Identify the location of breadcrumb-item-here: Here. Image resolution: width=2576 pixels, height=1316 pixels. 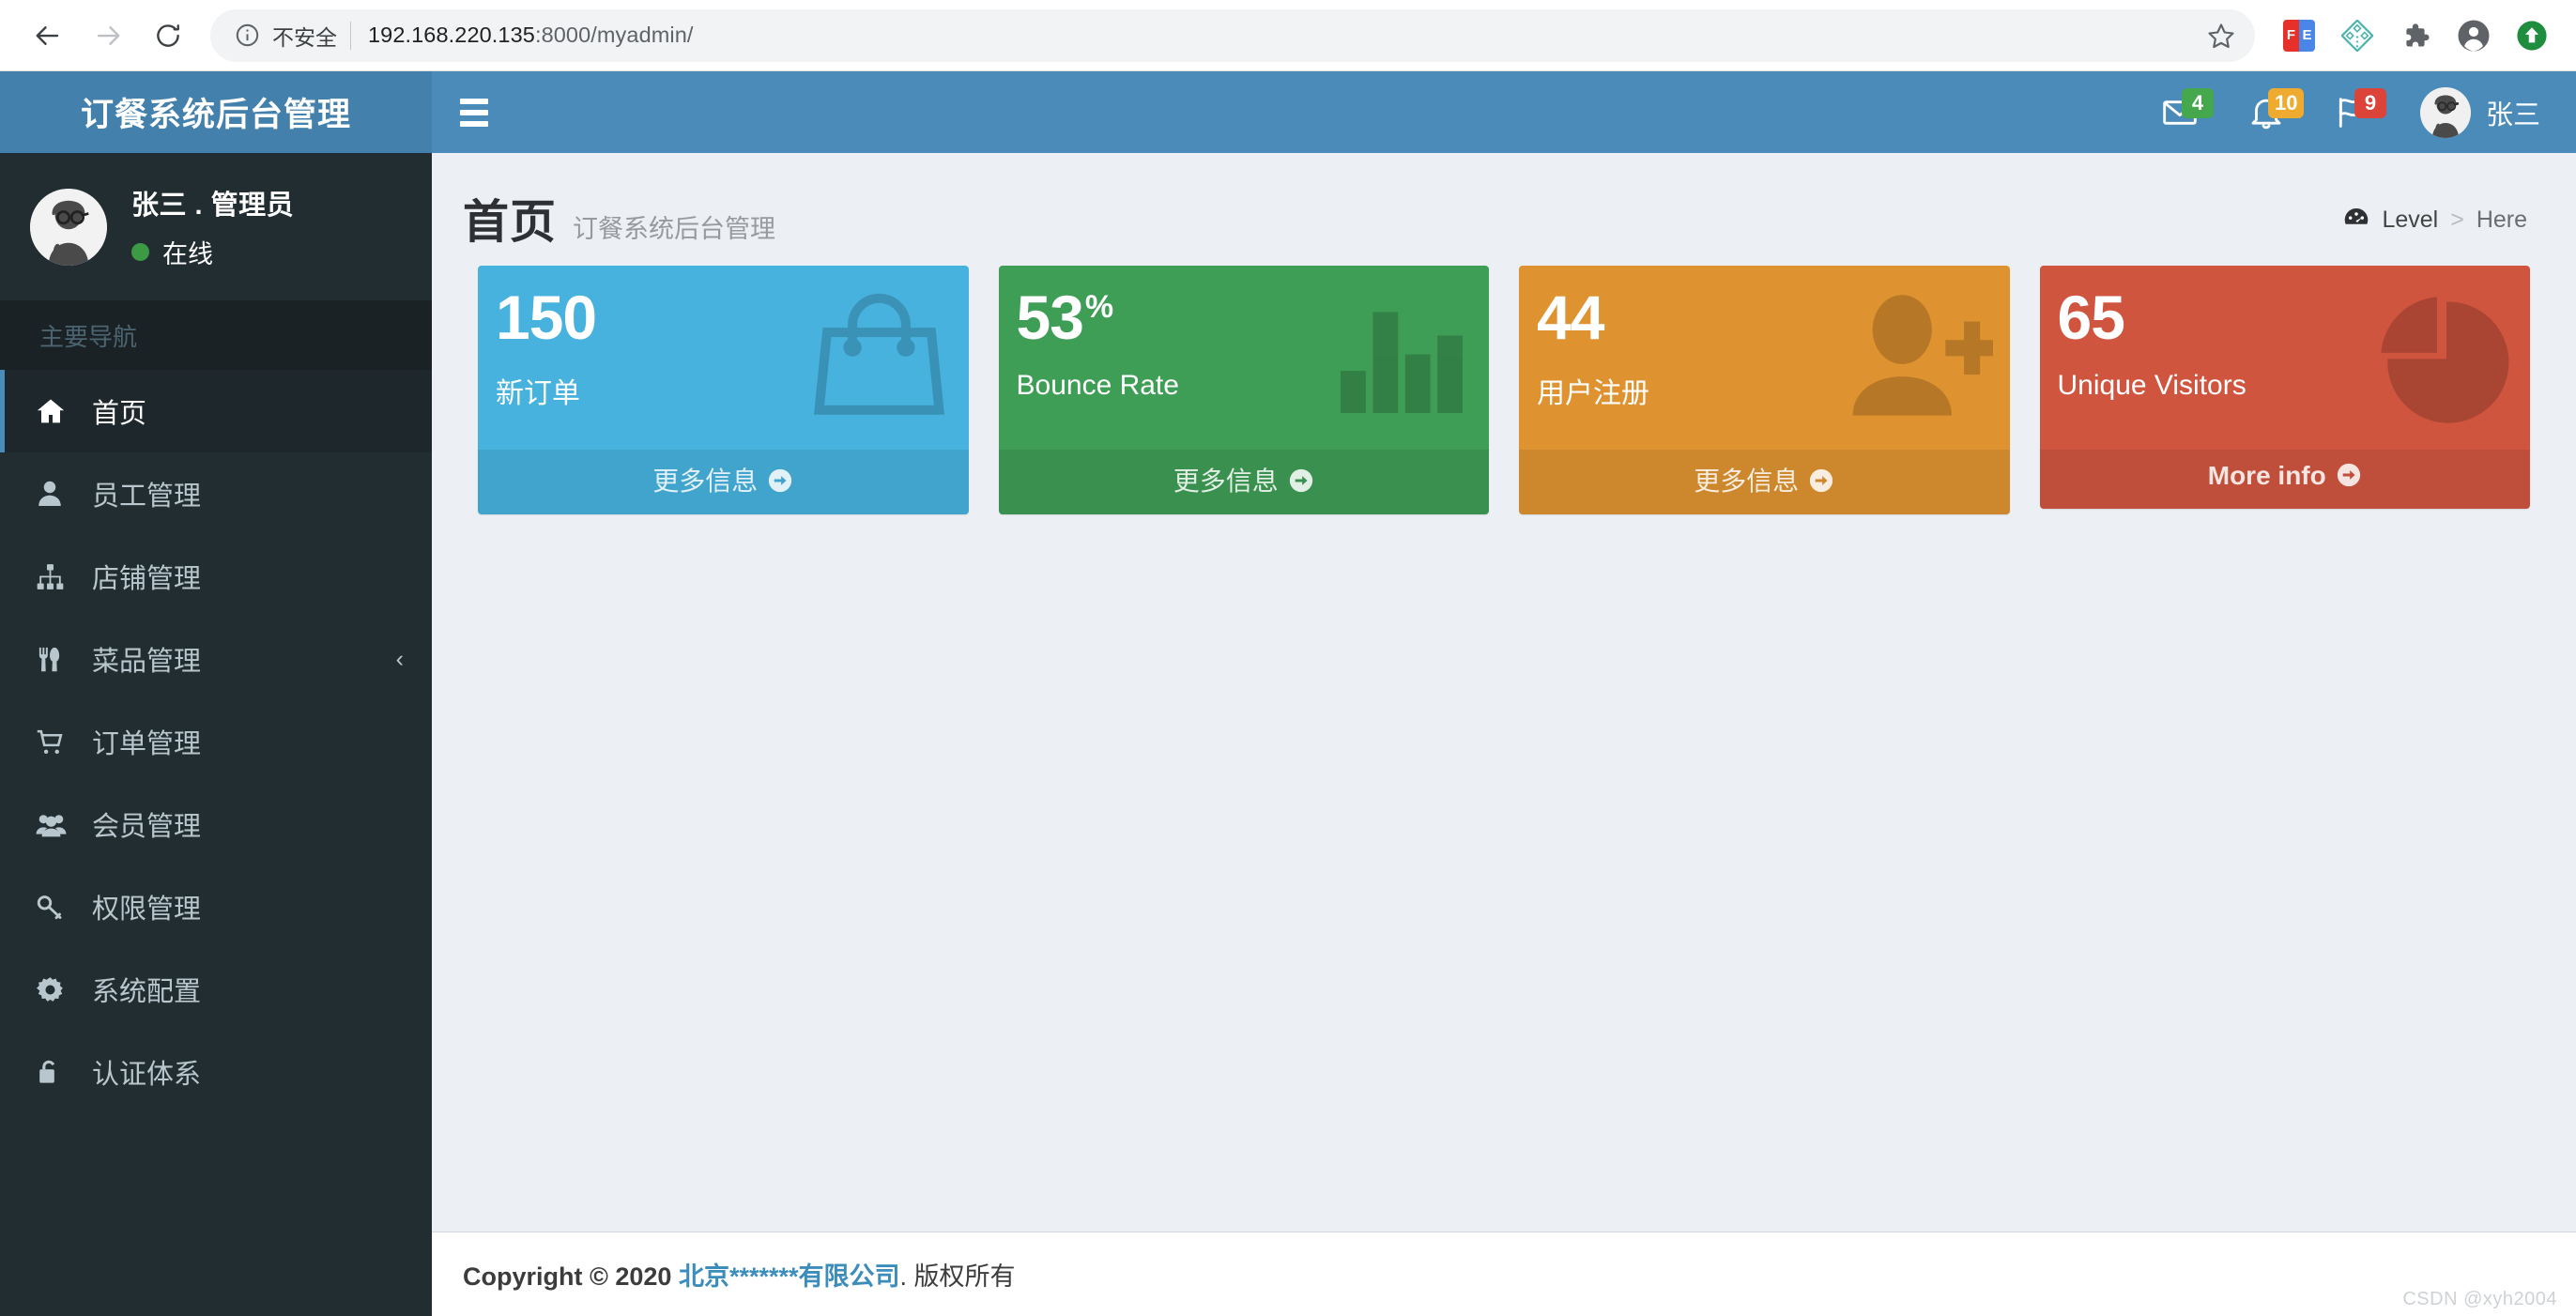
(2502, 220).